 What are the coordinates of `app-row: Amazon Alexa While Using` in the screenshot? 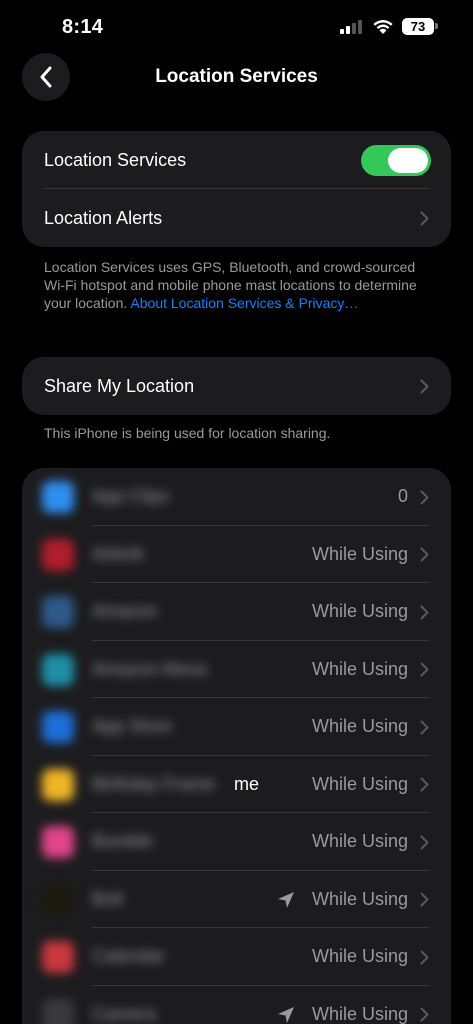 It's located at (236, 669).